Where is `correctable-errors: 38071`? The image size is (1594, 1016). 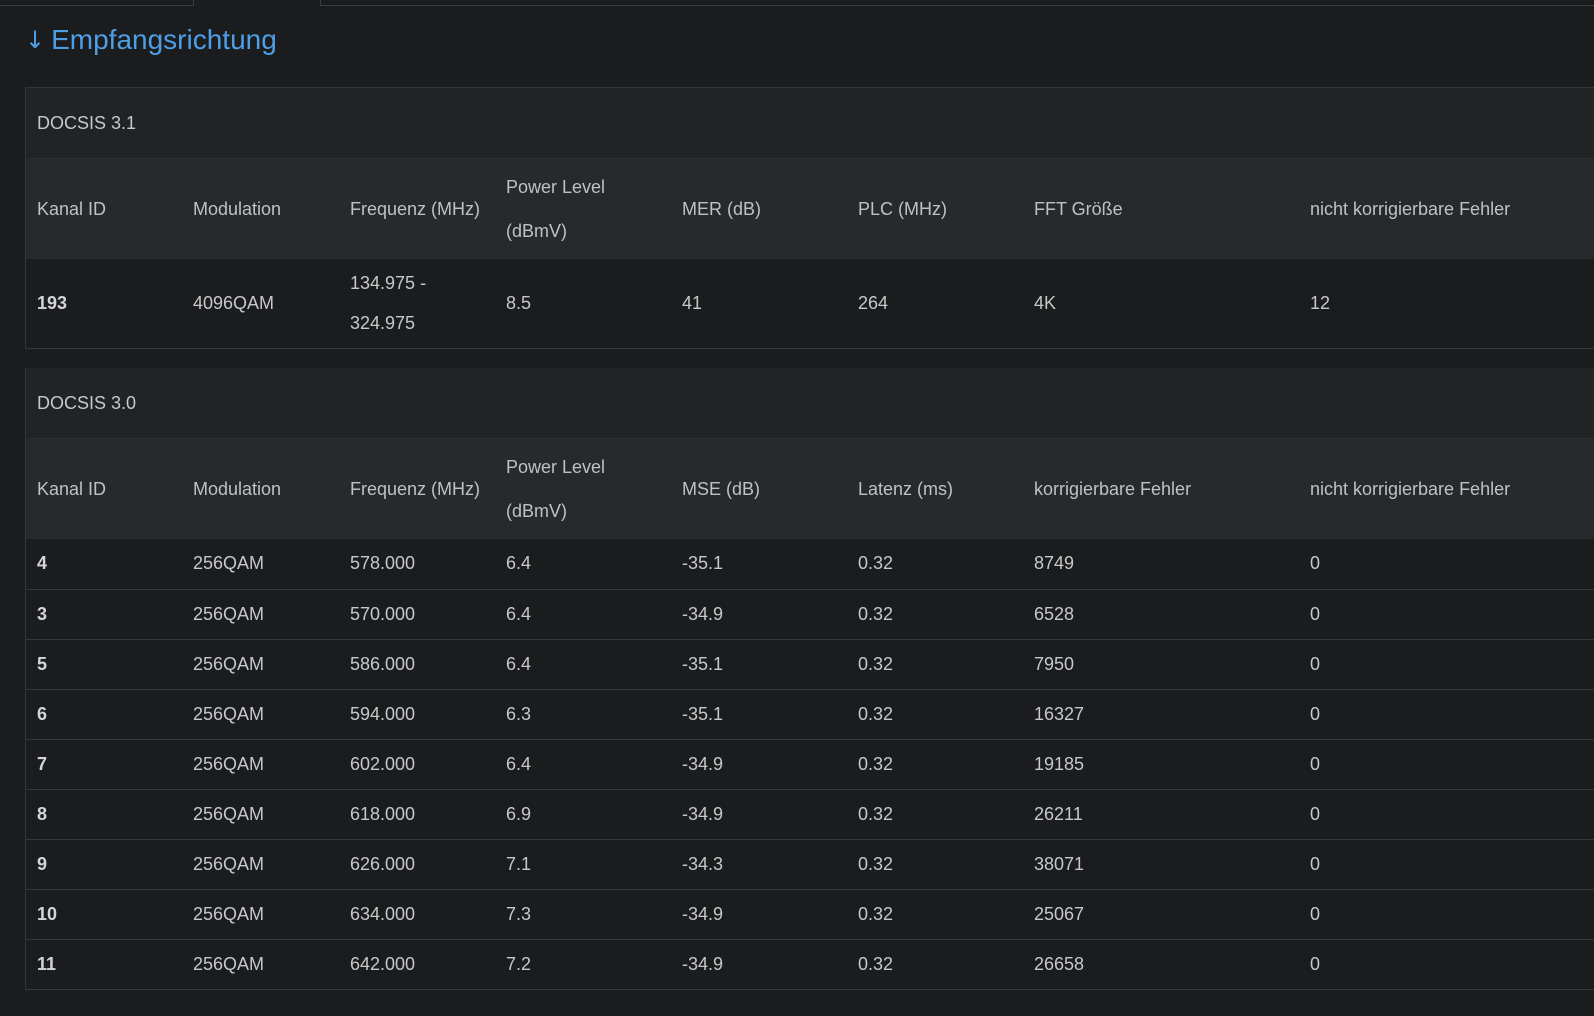 correctable-errors: 38071 is located at coordinates (1059, 863).